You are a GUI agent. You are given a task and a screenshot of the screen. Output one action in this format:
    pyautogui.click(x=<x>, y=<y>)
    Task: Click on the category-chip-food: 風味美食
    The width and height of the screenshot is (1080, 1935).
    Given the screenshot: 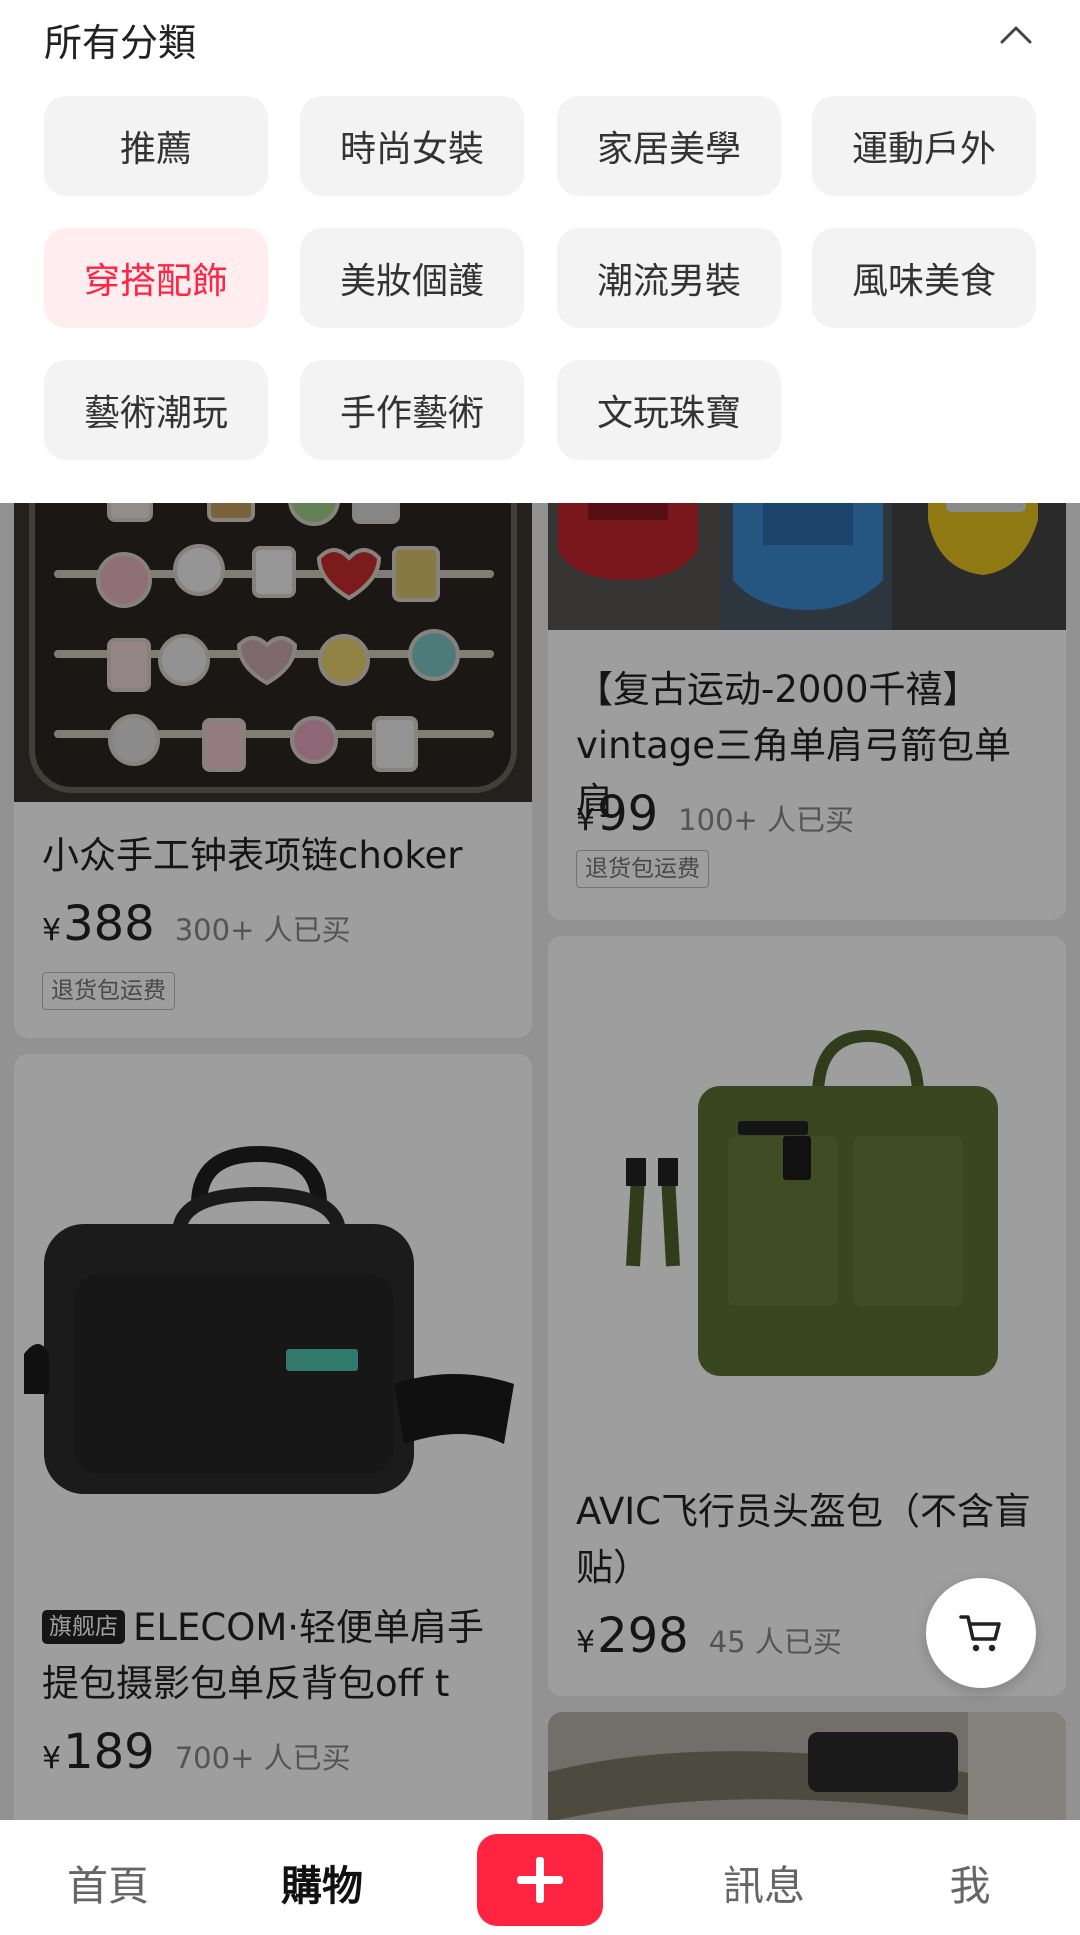 What is the action you would take?
    pyautogui.click(x=924, y=278)
    